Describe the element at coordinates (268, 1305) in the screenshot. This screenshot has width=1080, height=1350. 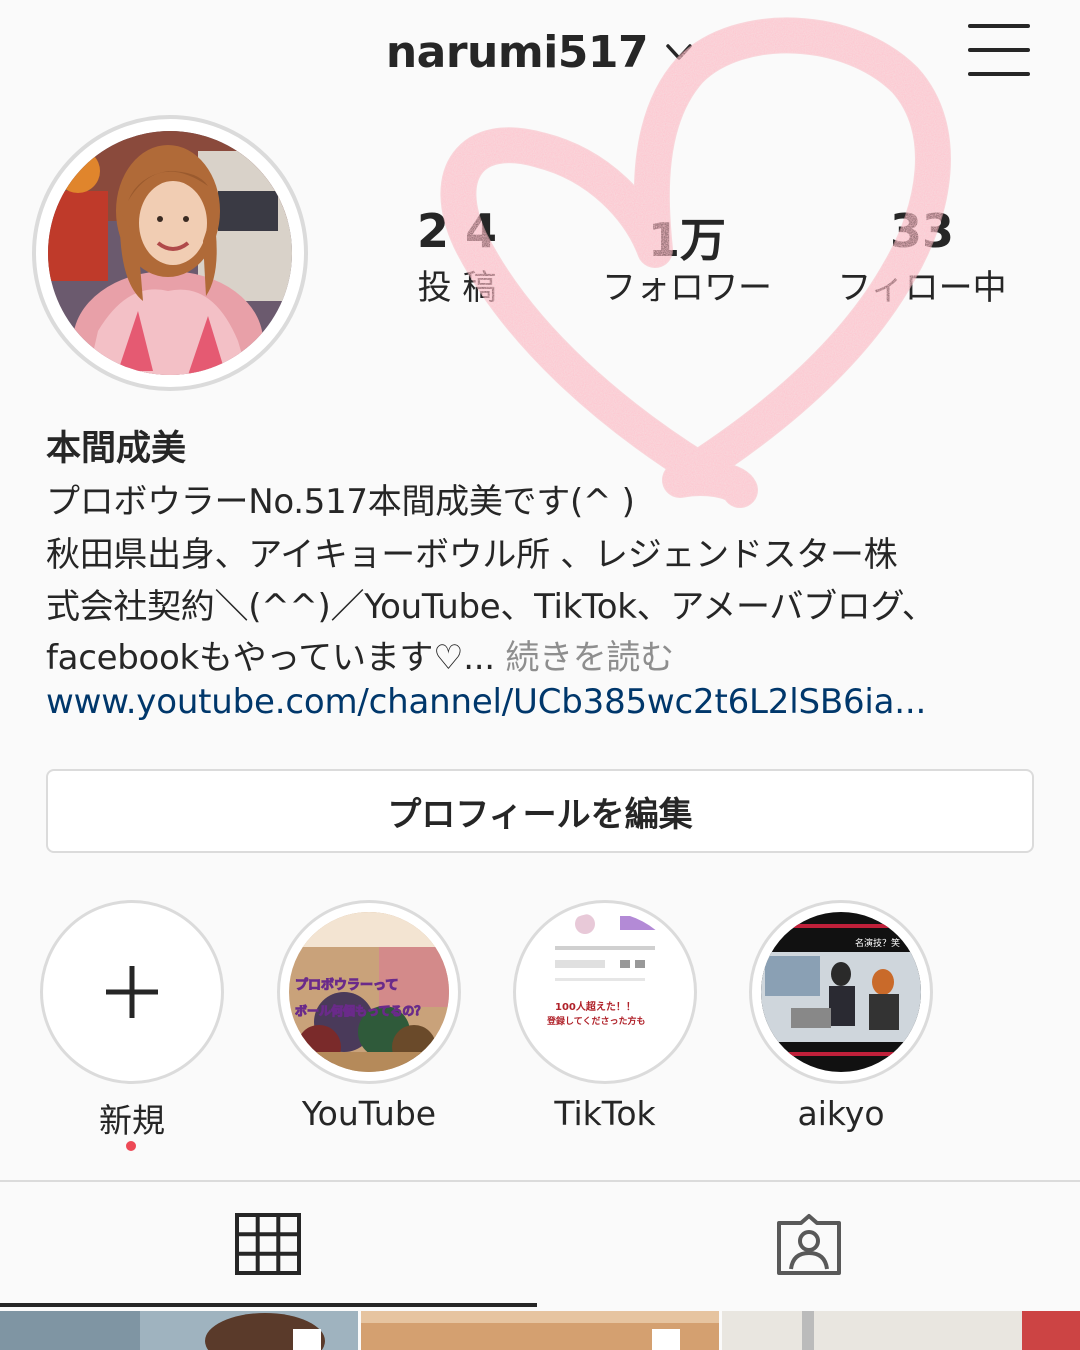
I see `active-tab-indicator` at that location.